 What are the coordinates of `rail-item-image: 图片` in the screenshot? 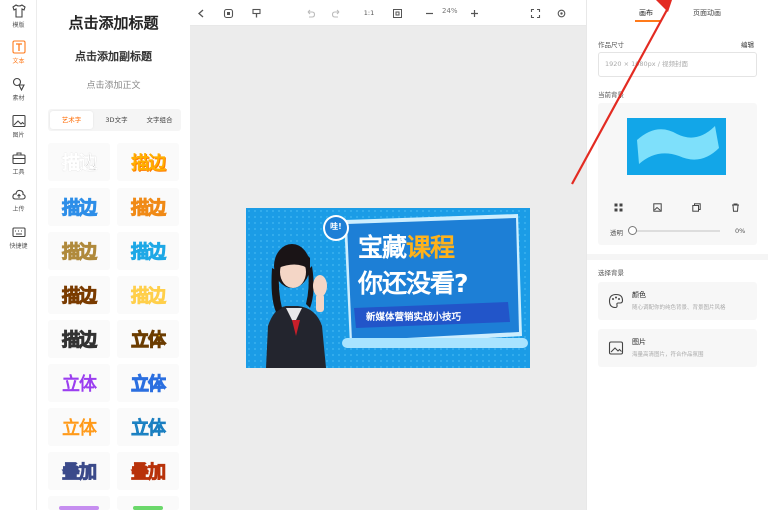 It's located at (18, 131).